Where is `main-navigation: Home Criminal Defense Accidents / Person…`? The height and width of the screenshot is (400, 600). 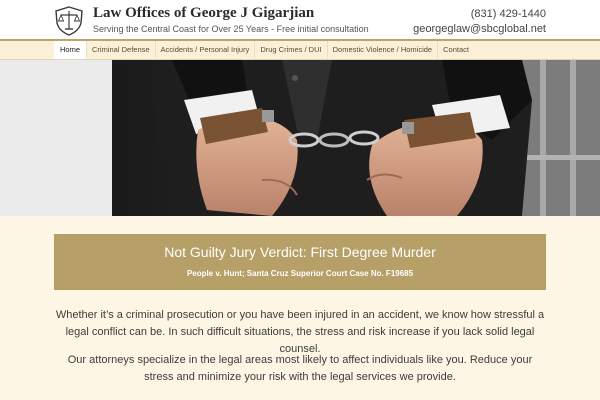 main-navigation: Home Criminal Defense Accidents / Person… is located at coordinates (264, 50).